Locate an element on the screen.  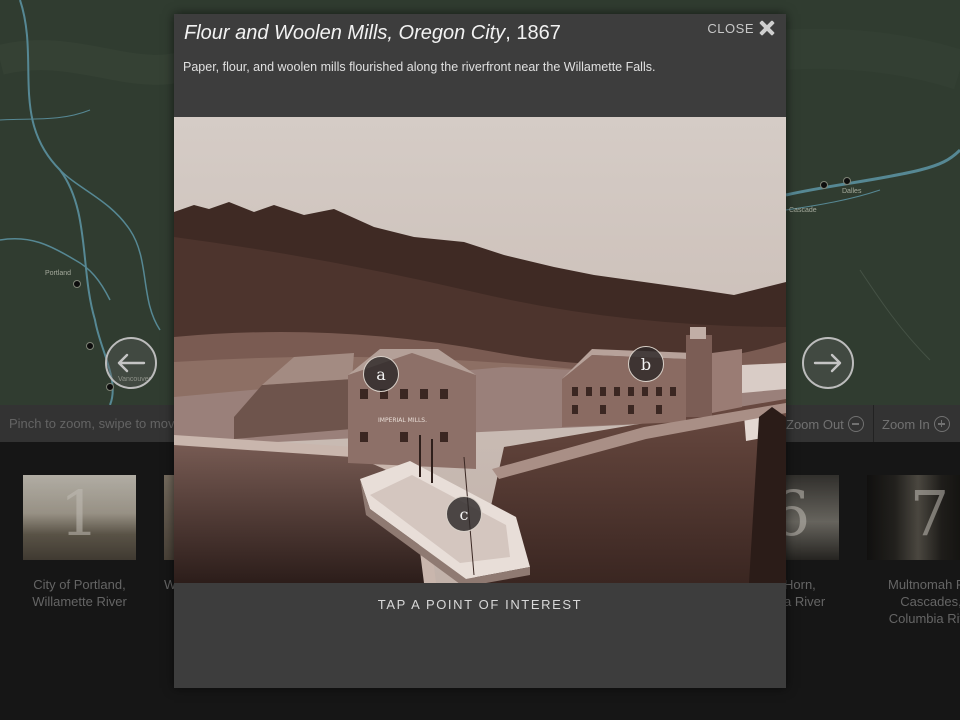
poi-marker-b: b is located at coordinates (646, 364).